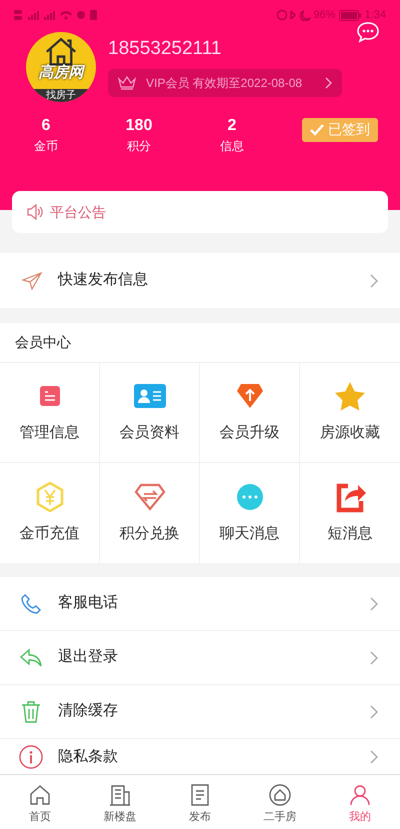  Describe the element at coordinates (250, 413) in the screenshot. I see `member-menu-item: 会员升级` at that location.